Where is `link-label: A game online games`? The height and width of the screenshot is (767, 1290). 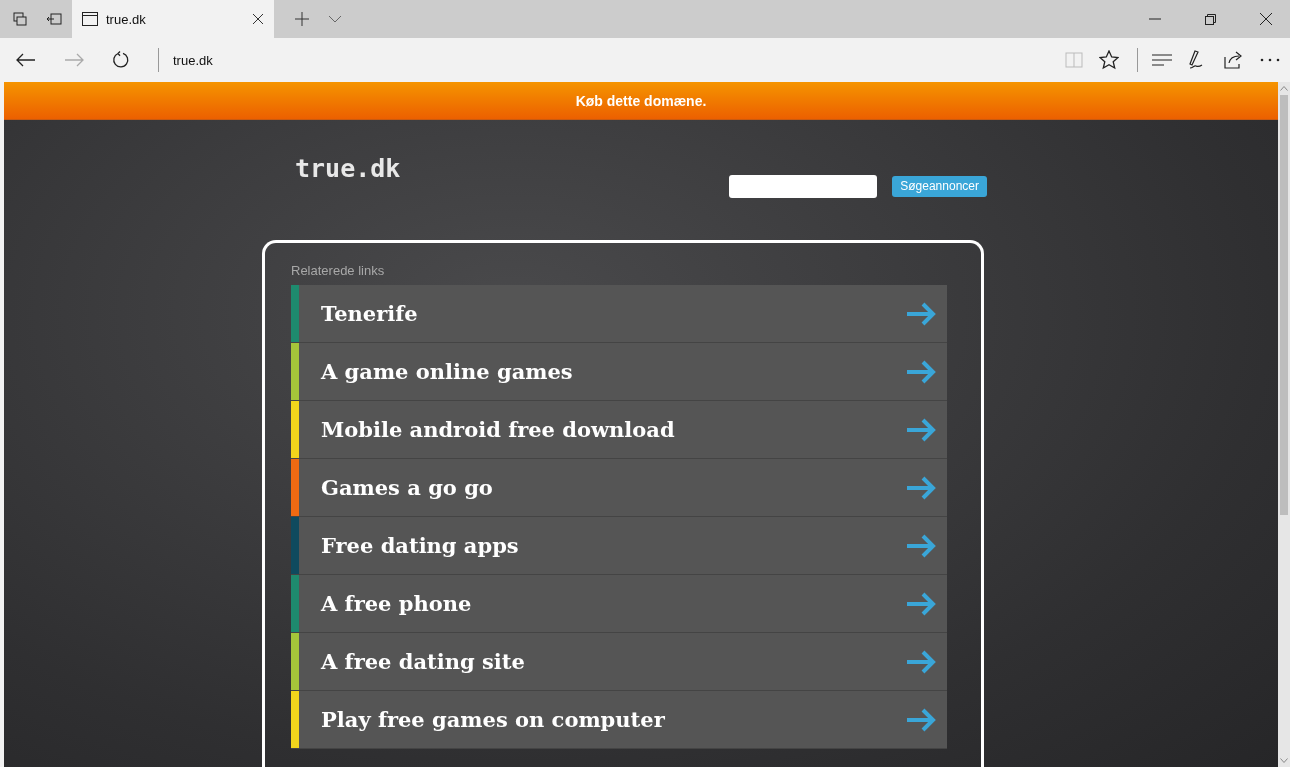 link-label: A game online games is located at coordinates (446, 371).